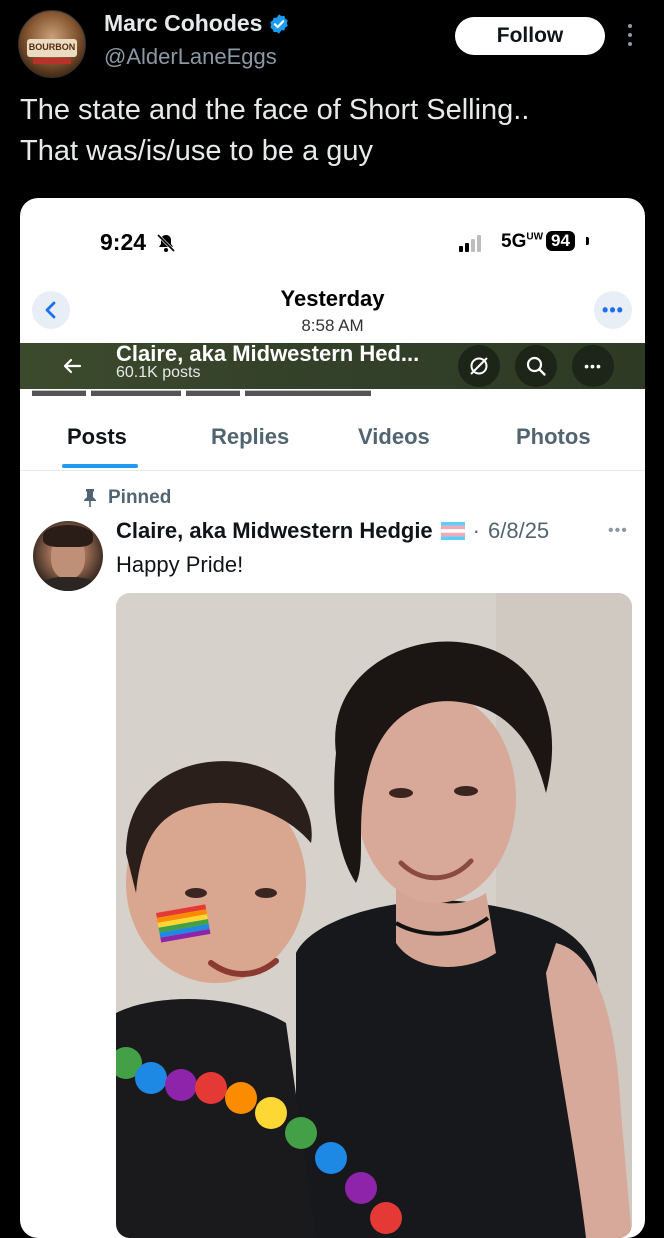 Image resolution: width=664 pixels, height=1238 pixels. I want to click on author-handle: @AlderLaneEggs, so click(190, 57).